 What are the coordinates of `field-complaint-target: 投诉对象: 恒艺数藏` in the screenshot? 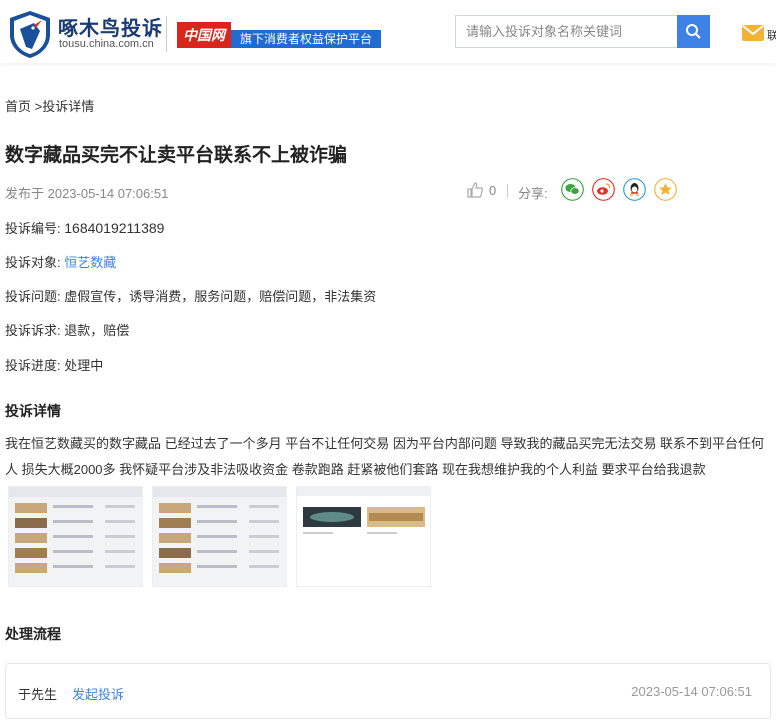 It's located at (60, 261).